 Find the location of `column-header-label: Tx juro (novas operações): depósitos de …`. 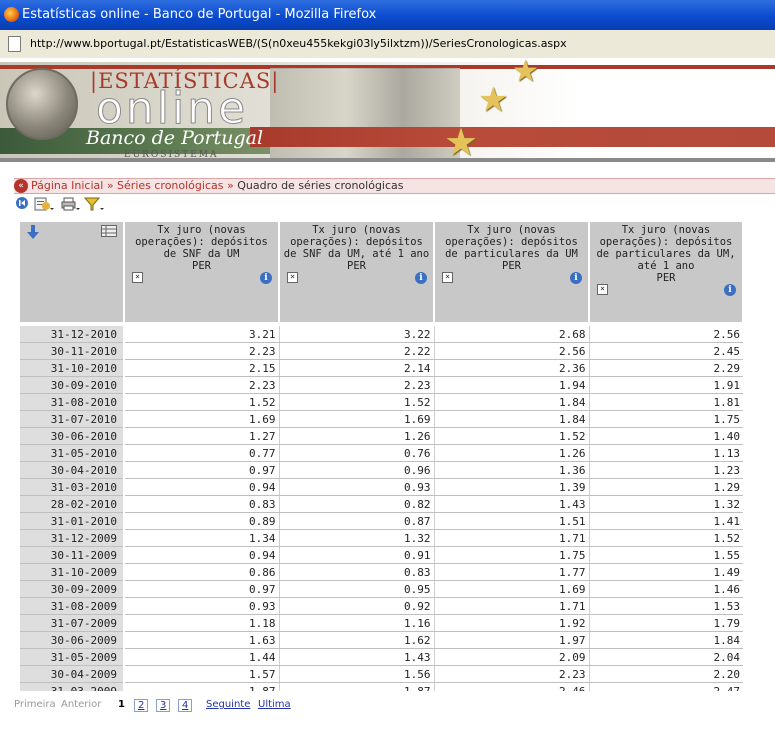

column-header-label: Tx juro (novas operações): depósitos de … is located at coordinates (201, 242).